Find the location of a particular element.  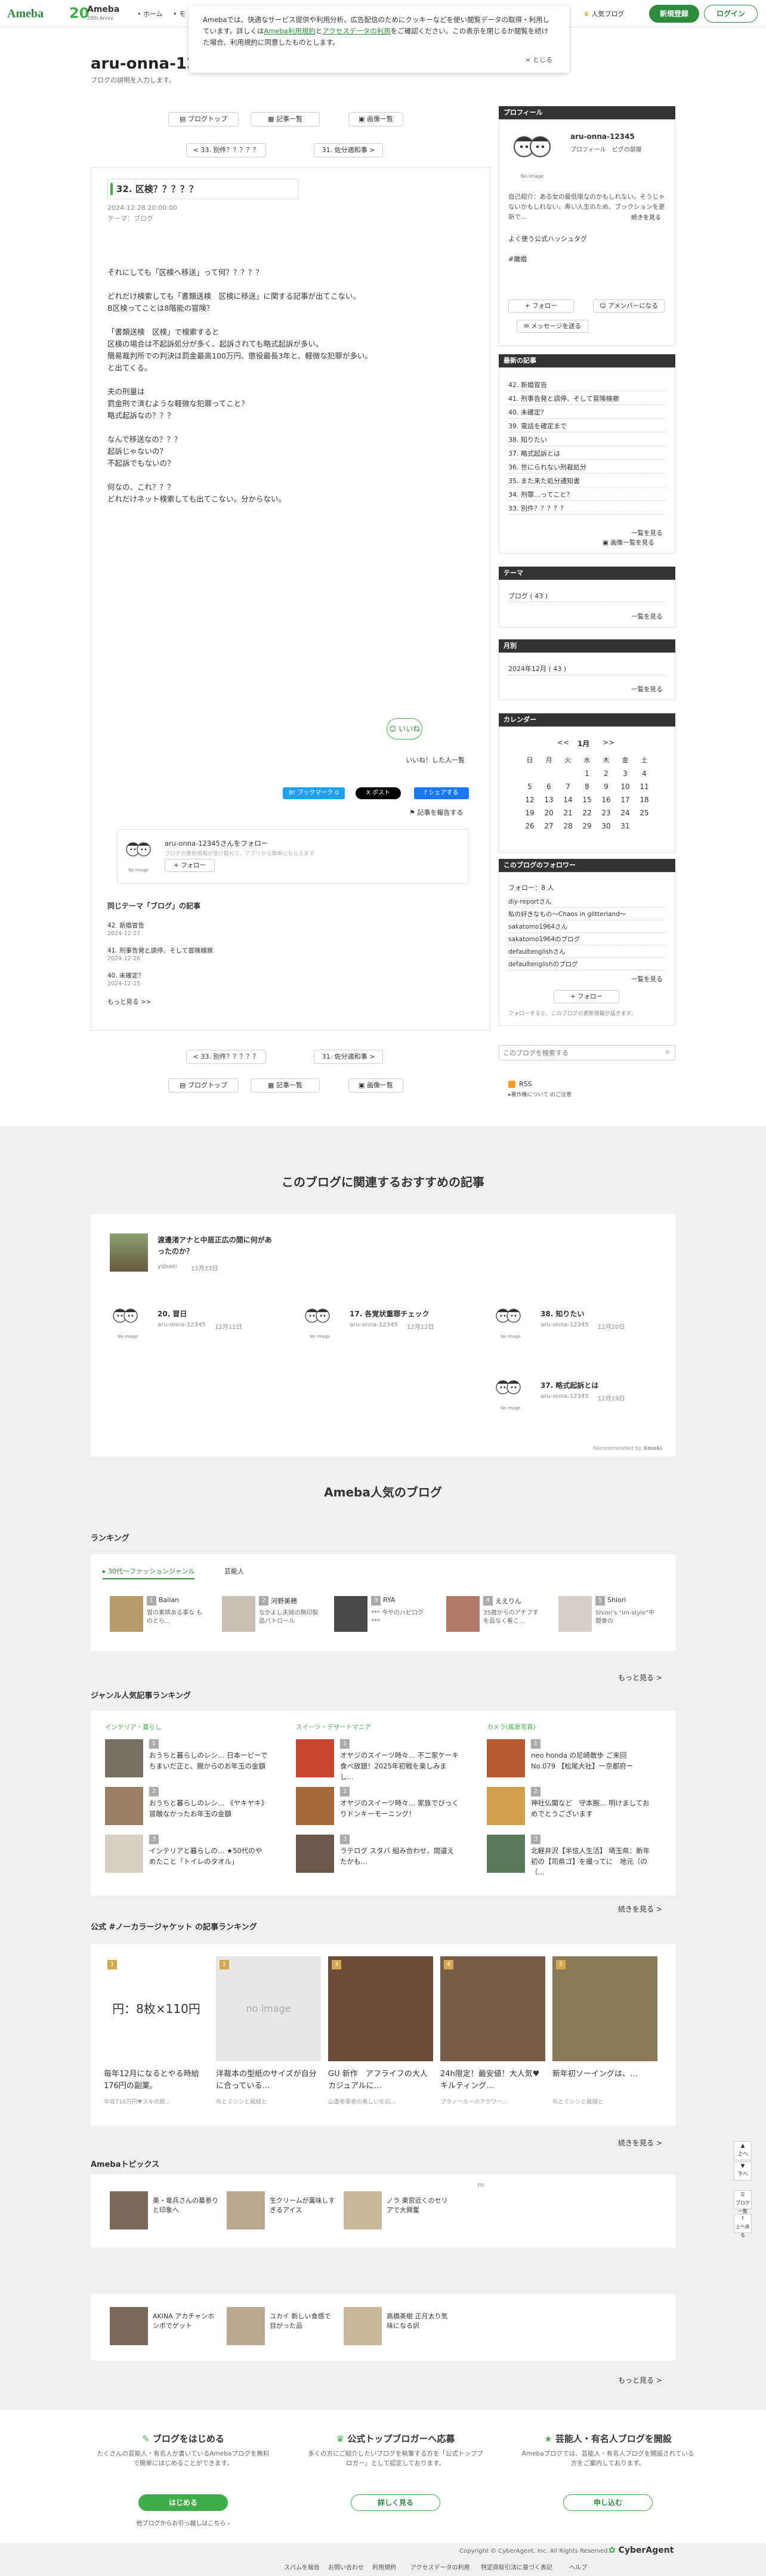

hatena-bookmark-button: B! ブックマーク 0 is located at coordinates (314, 793).